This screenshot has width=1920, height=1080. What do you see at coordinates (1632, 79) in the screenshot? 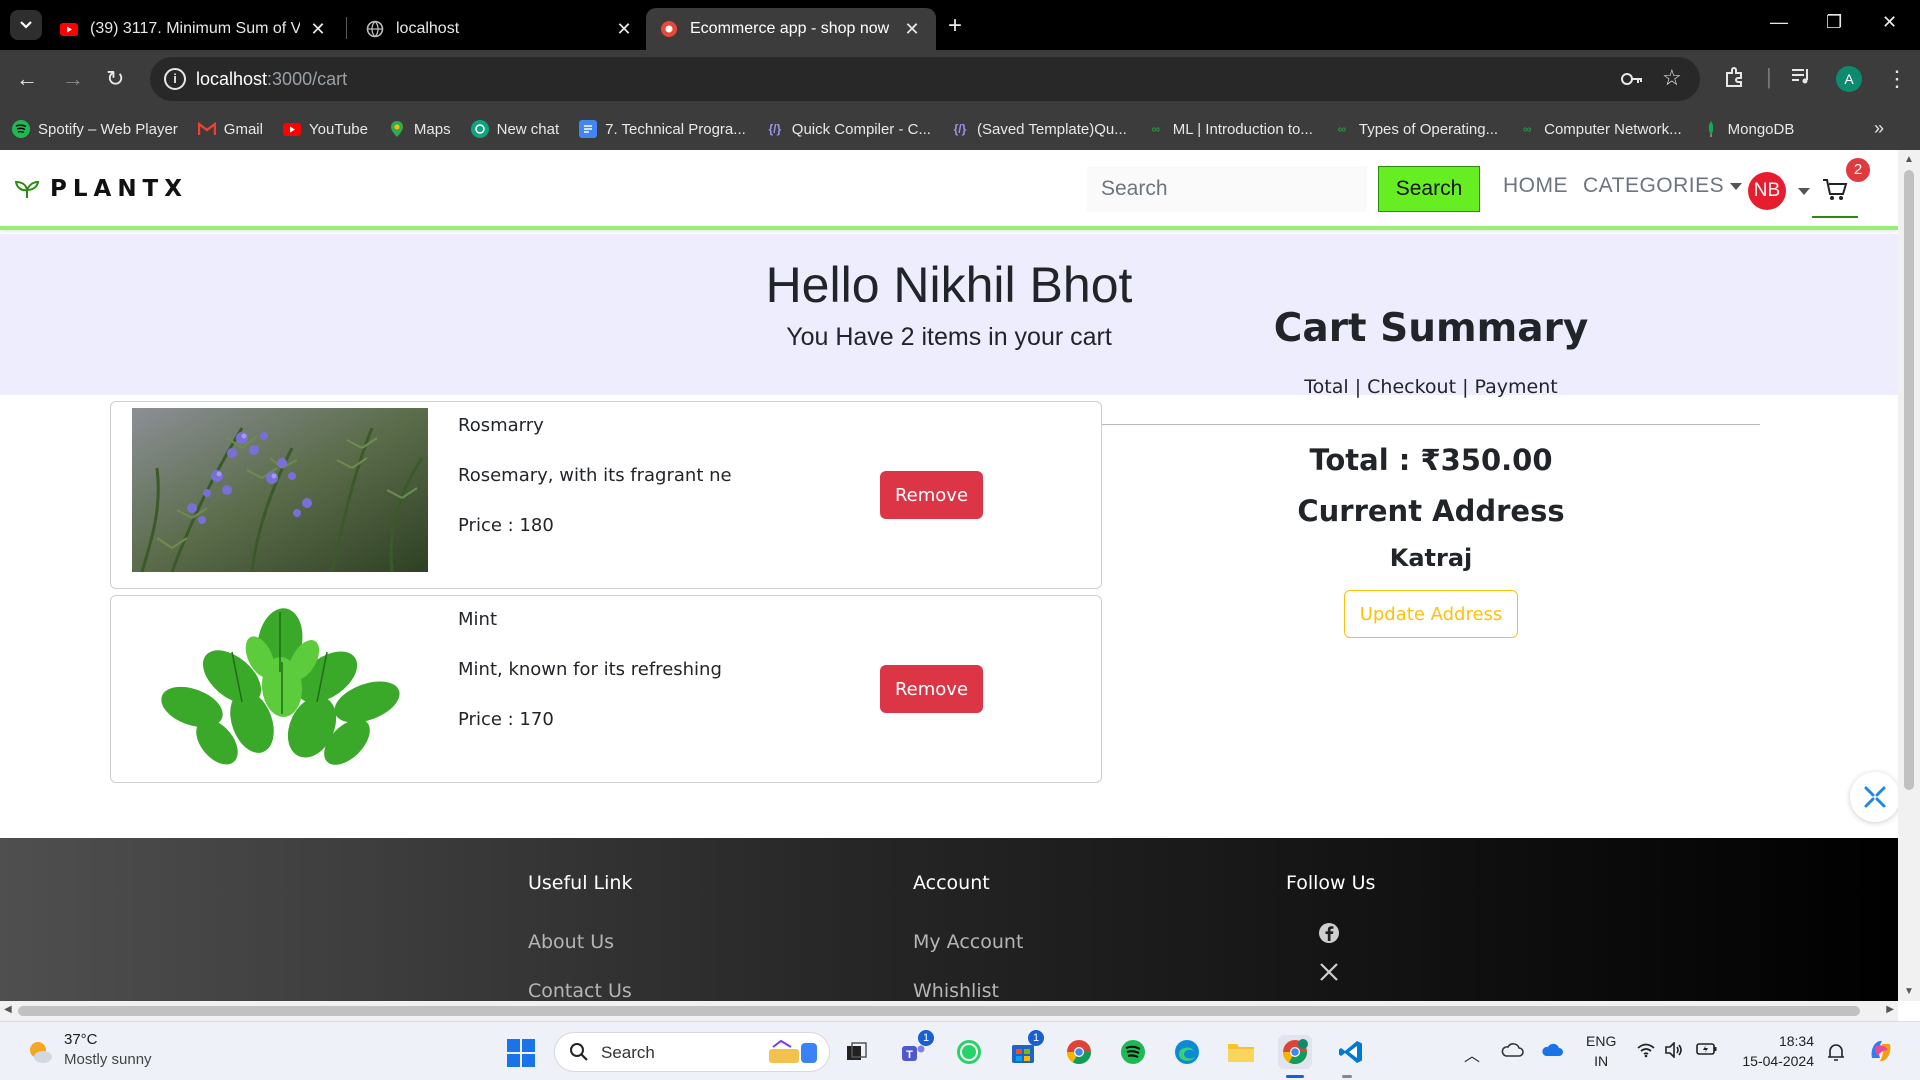
I see `password-key-icon` at bounding box center [1632, 79].